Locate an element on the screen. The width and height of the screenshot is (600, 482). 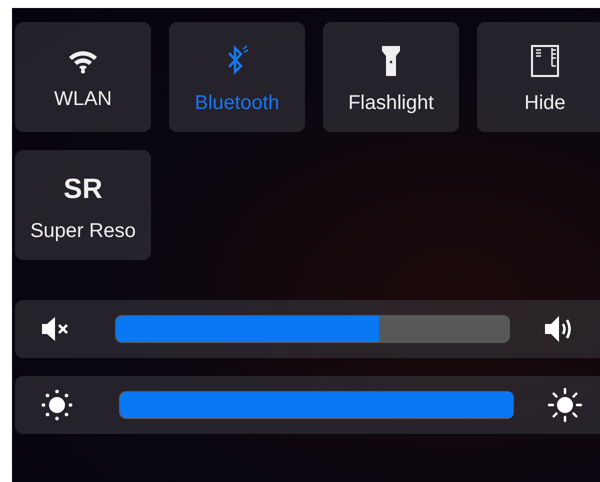
text-tile: SR Super Reso is located at coordinates (83, 205).